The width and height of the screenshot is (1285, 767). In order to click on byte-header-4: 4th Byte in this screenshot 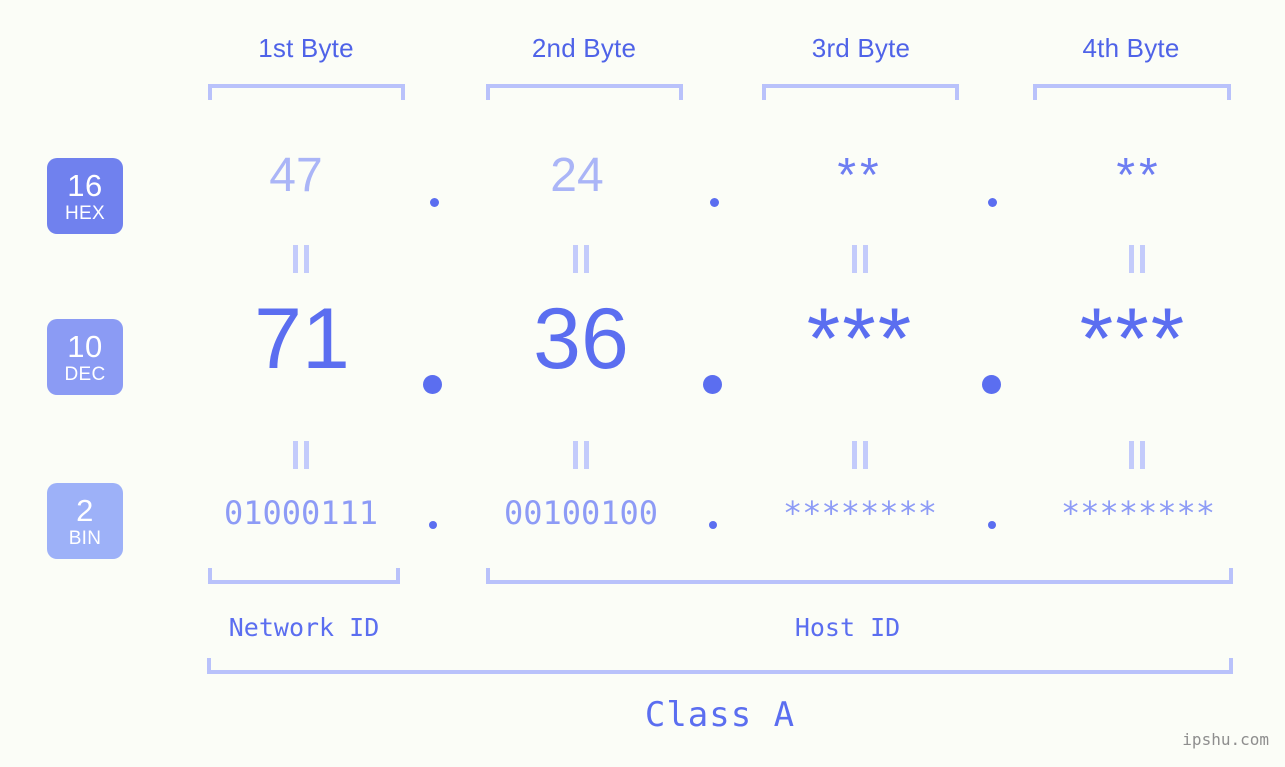, I will do `click(1131, 48)`.